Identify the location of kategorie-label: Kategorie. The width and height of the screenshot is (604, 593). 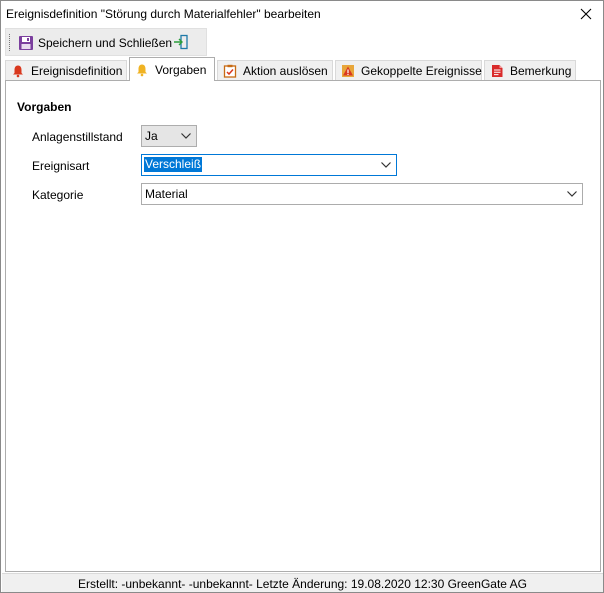
(58, 195).